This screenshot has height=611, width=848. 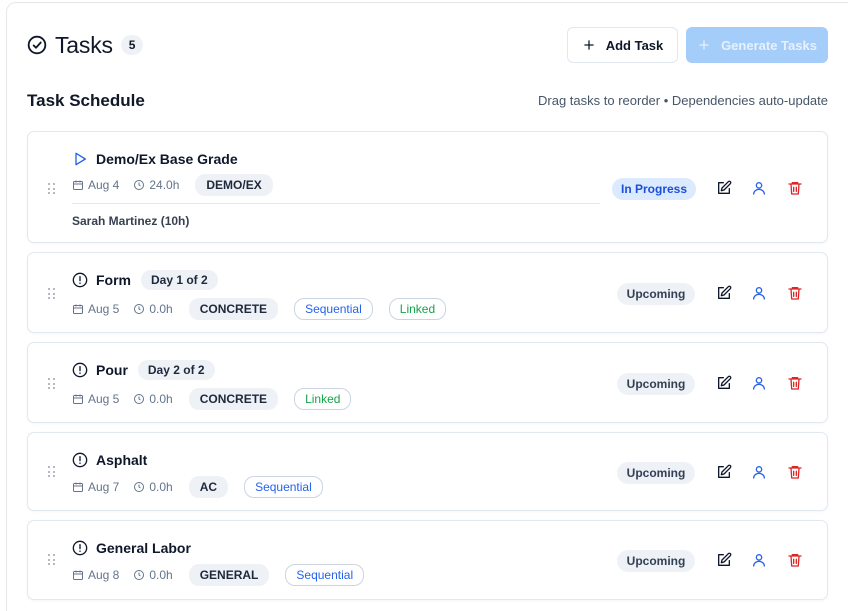 I want to click on task-date: Aug 7, so click(x=95, y=487).